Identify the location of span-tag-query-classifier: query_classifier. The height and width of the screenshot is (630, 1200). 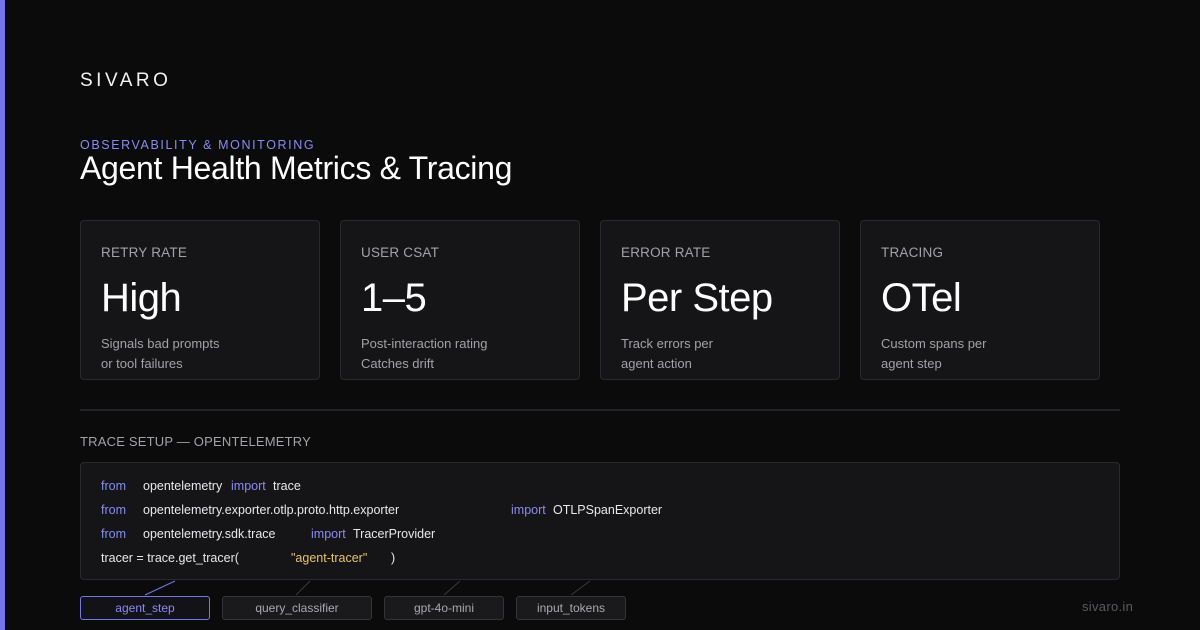
(297, 608).